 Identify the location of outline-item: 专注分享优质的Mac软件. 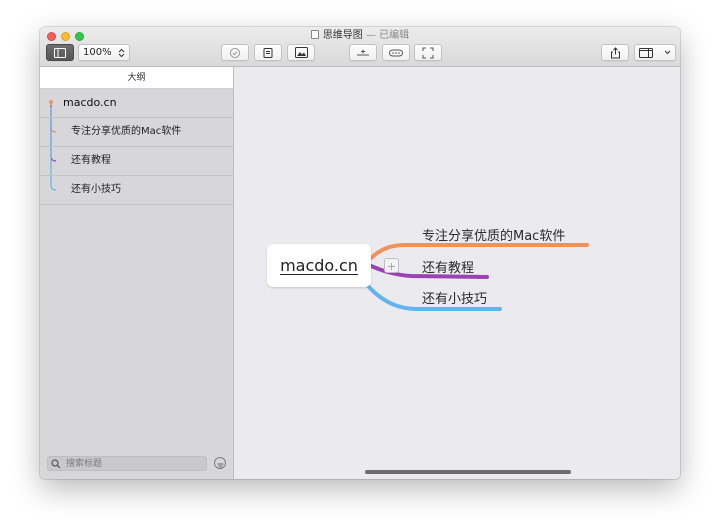
(136, 132).